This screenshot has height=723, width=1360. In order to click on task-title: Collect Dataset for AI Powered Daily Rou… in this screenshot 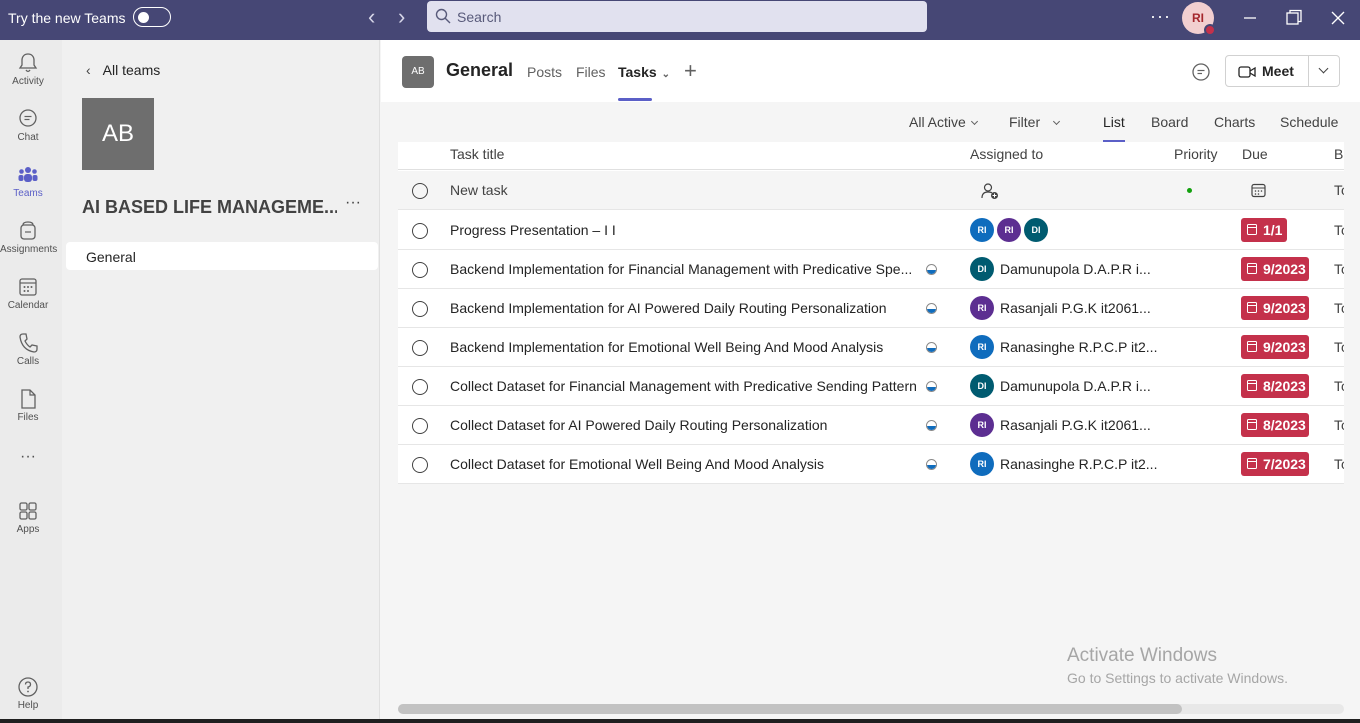, I will do `click(638, 425)`.